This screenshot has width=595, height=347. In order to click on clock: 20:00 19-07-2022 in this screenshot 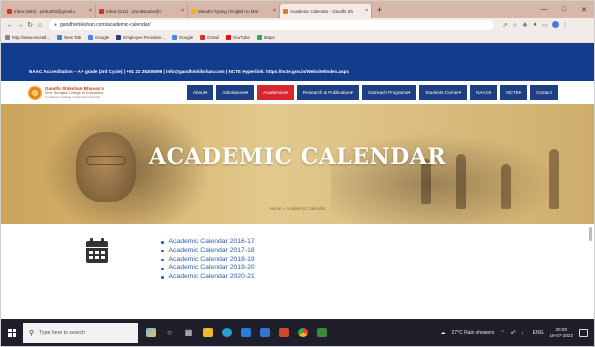, I will do `click(562, 333)`.